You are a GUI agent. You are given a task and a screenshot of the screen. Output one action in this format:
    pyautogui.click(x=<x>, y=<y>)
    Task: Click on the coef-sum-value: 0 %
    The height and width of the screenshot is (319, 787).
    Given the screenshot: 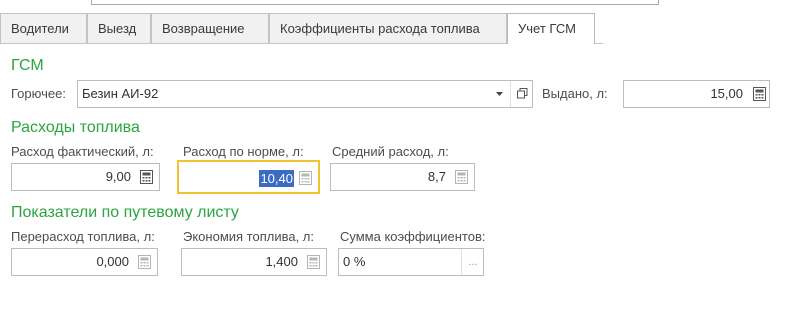 What is the action you would take?
    pyautogui.click(x=354, y=261)
    